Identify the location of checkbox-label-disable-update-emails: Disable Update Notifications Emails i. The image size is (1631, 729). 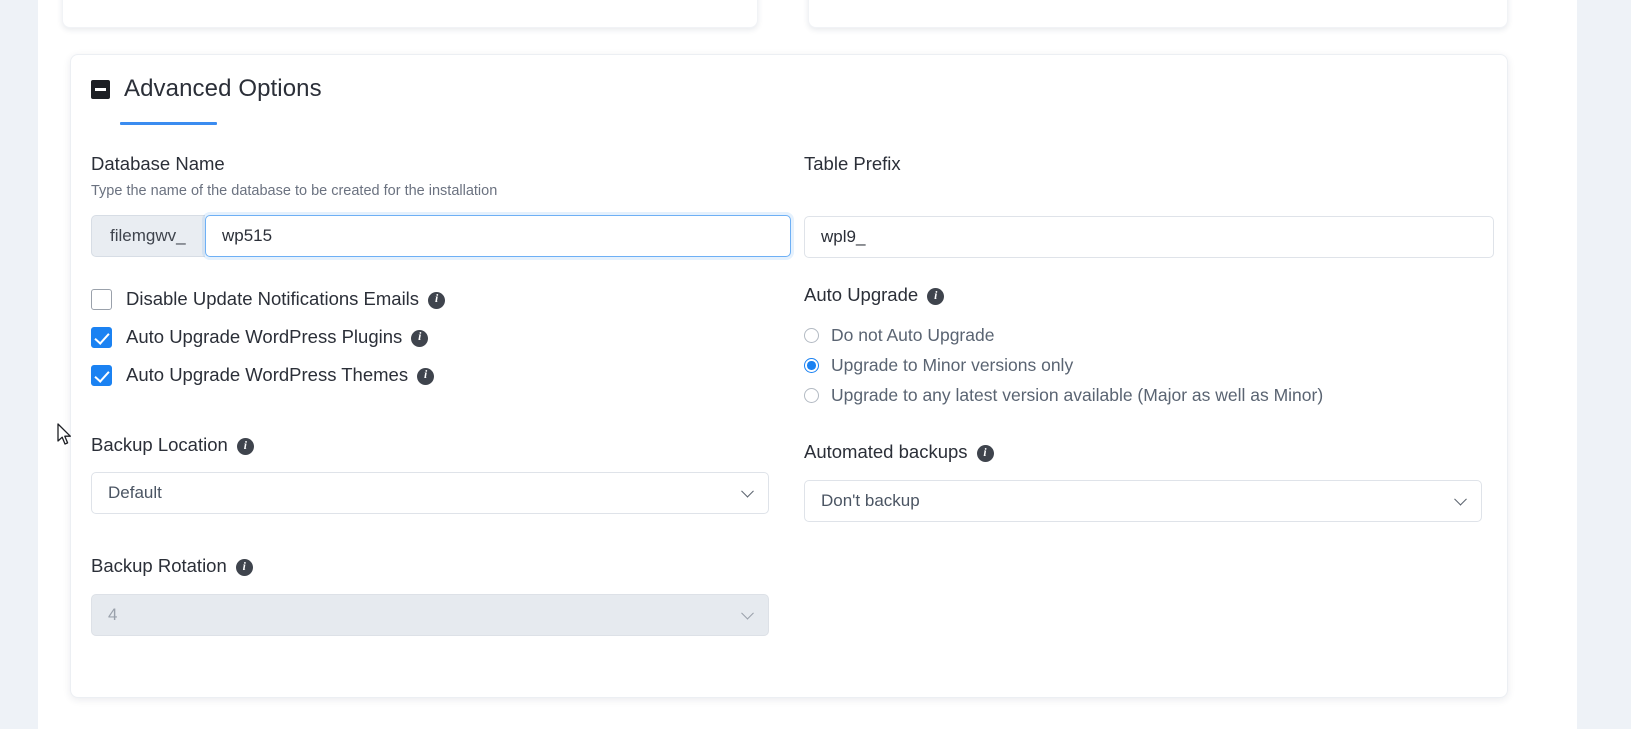
(286, 299).